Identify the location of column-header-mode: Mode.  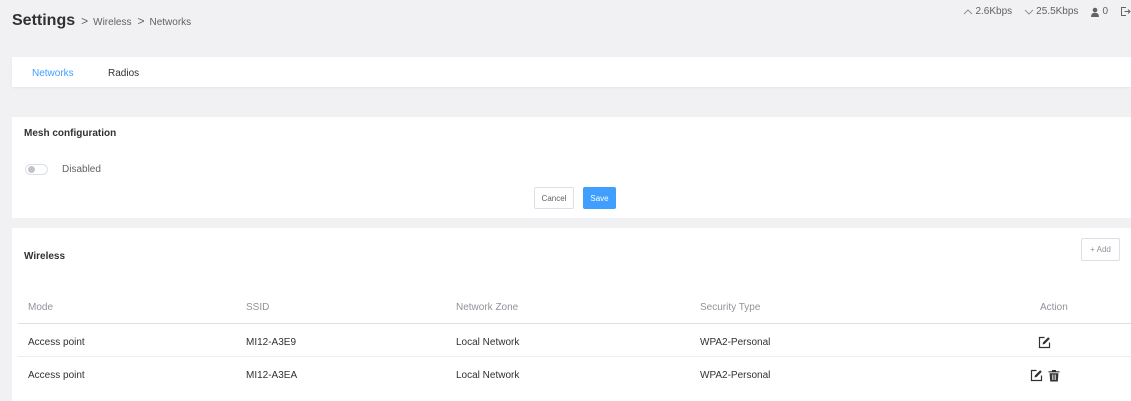
(41, 307).